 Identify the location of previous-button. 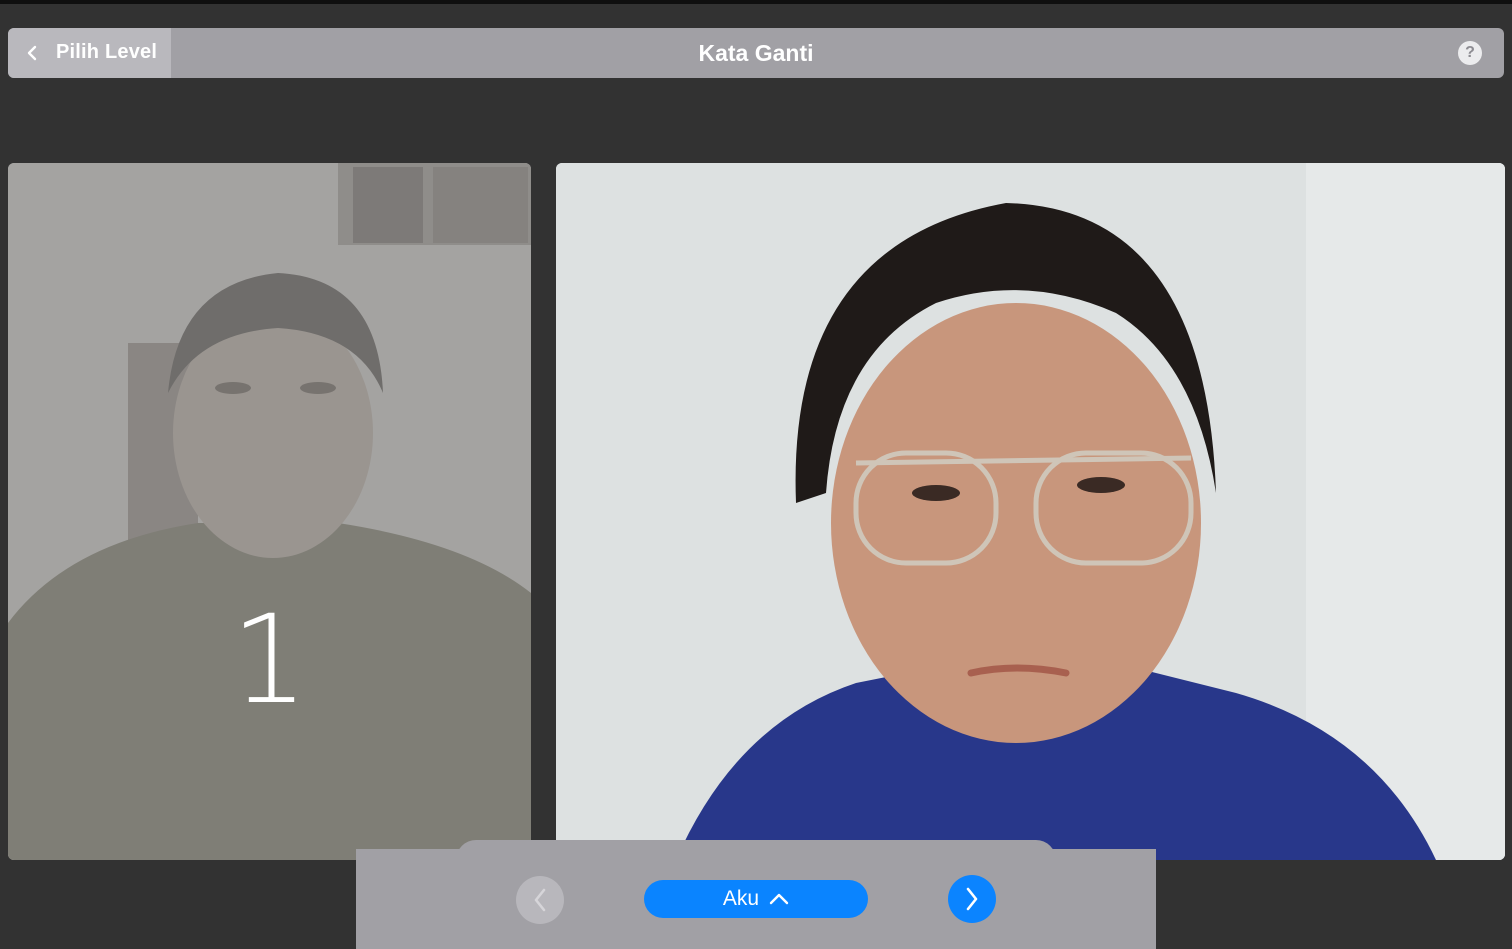
(540, 900).